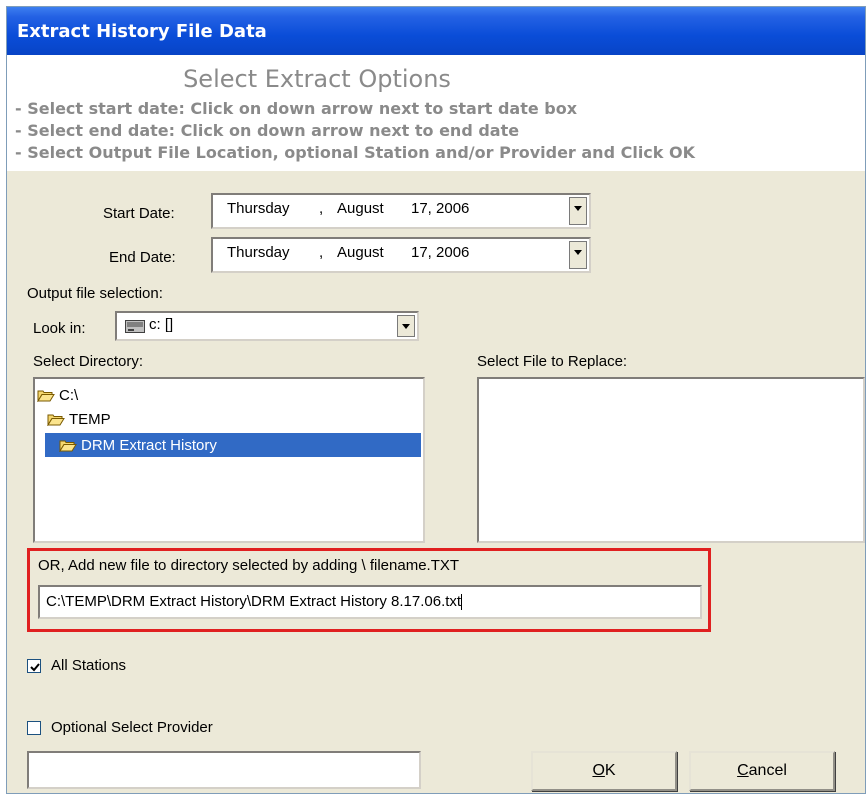  What do you see at coordinates (161, 324) in the screenshot?
I see `look-in-value: c: []` at bounding box center [161, 324].